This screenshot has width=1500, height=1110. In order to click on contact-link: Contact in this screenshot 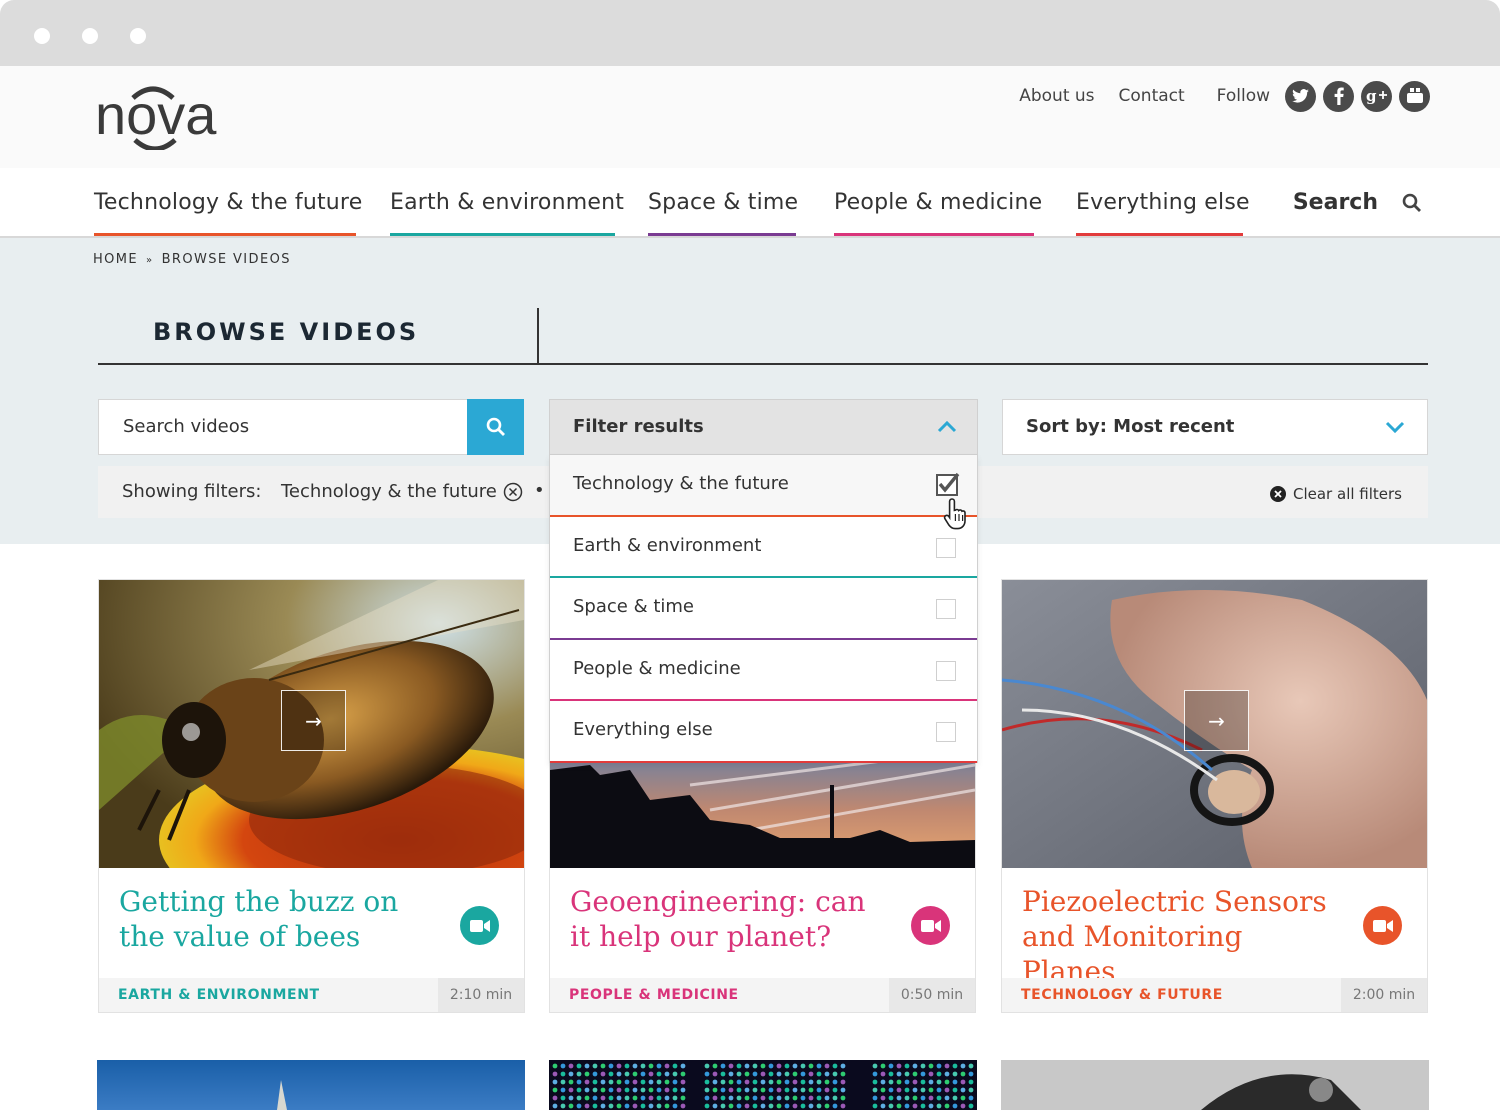, I will do `click(1152, 96)`.